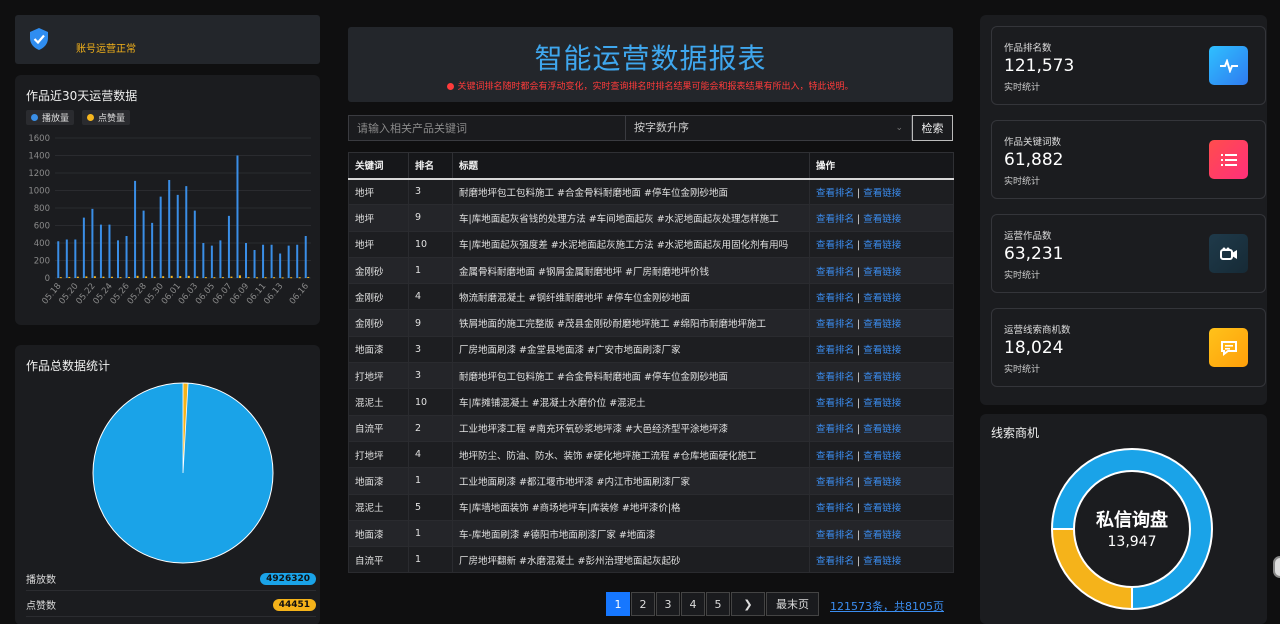 This screenshot has width=1280, height=624. Describe the element at coordinates (631, 428) in the screenshot. I see `cell-title: 工业地坪漆工程 #南充环氧砂浆地坪漆 #大邑经济型平涂地坪漆` at that location.